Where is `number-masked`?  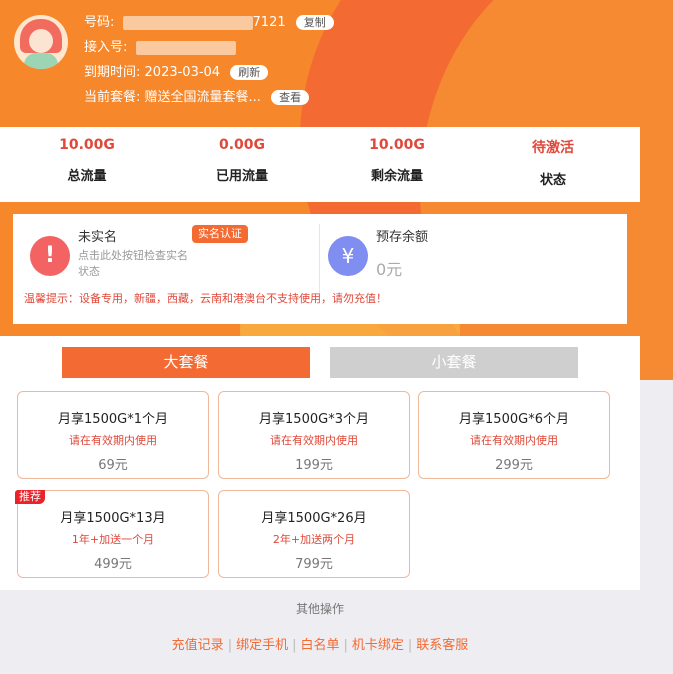
number-masked is located at coordinates (187, 22).